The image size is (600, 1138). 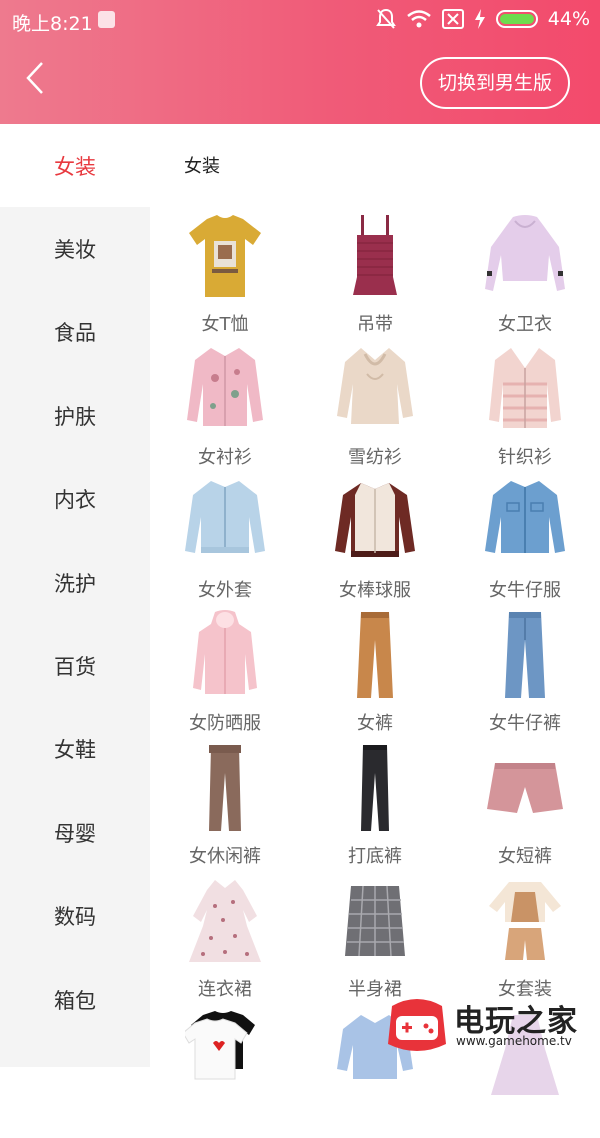 I want to click on set-icon, so click(x=525, y=921).